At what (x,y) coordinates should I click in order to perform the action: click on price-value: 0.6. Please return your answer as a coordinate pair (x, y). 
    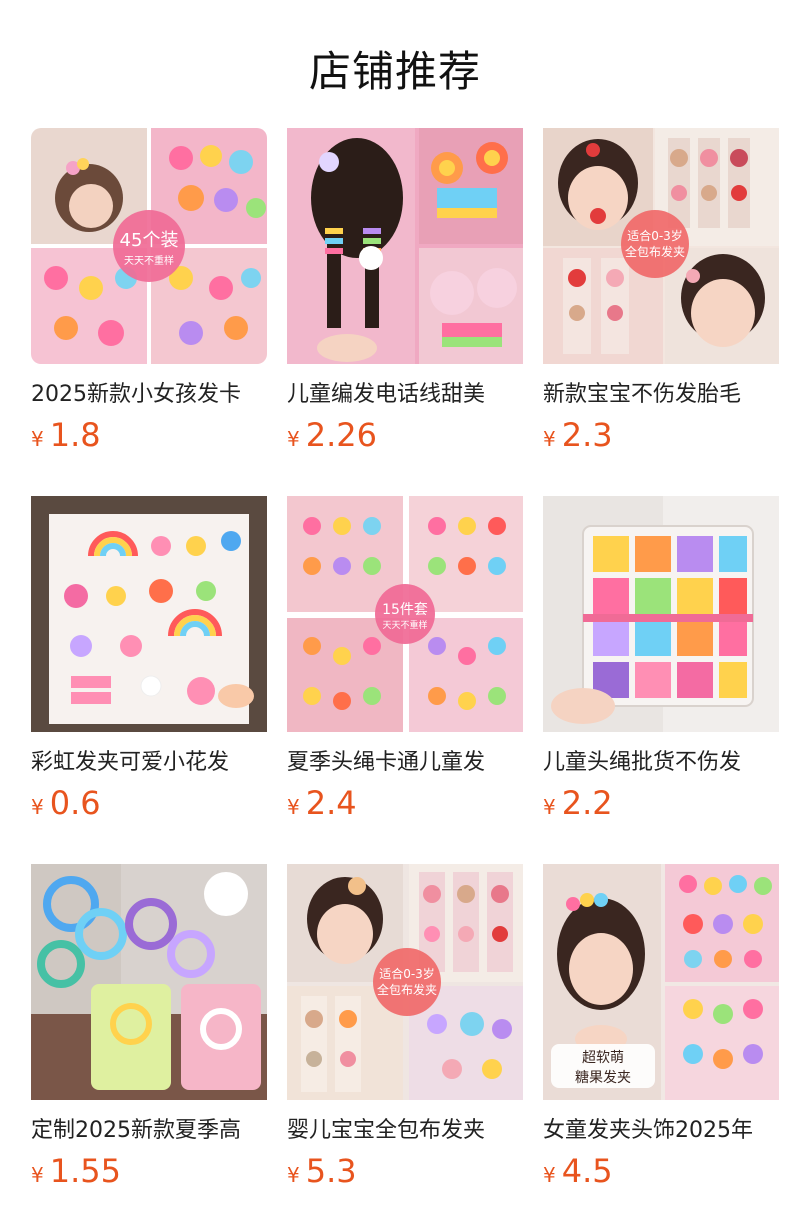
    Looking at the image, I should click on (75, 803).